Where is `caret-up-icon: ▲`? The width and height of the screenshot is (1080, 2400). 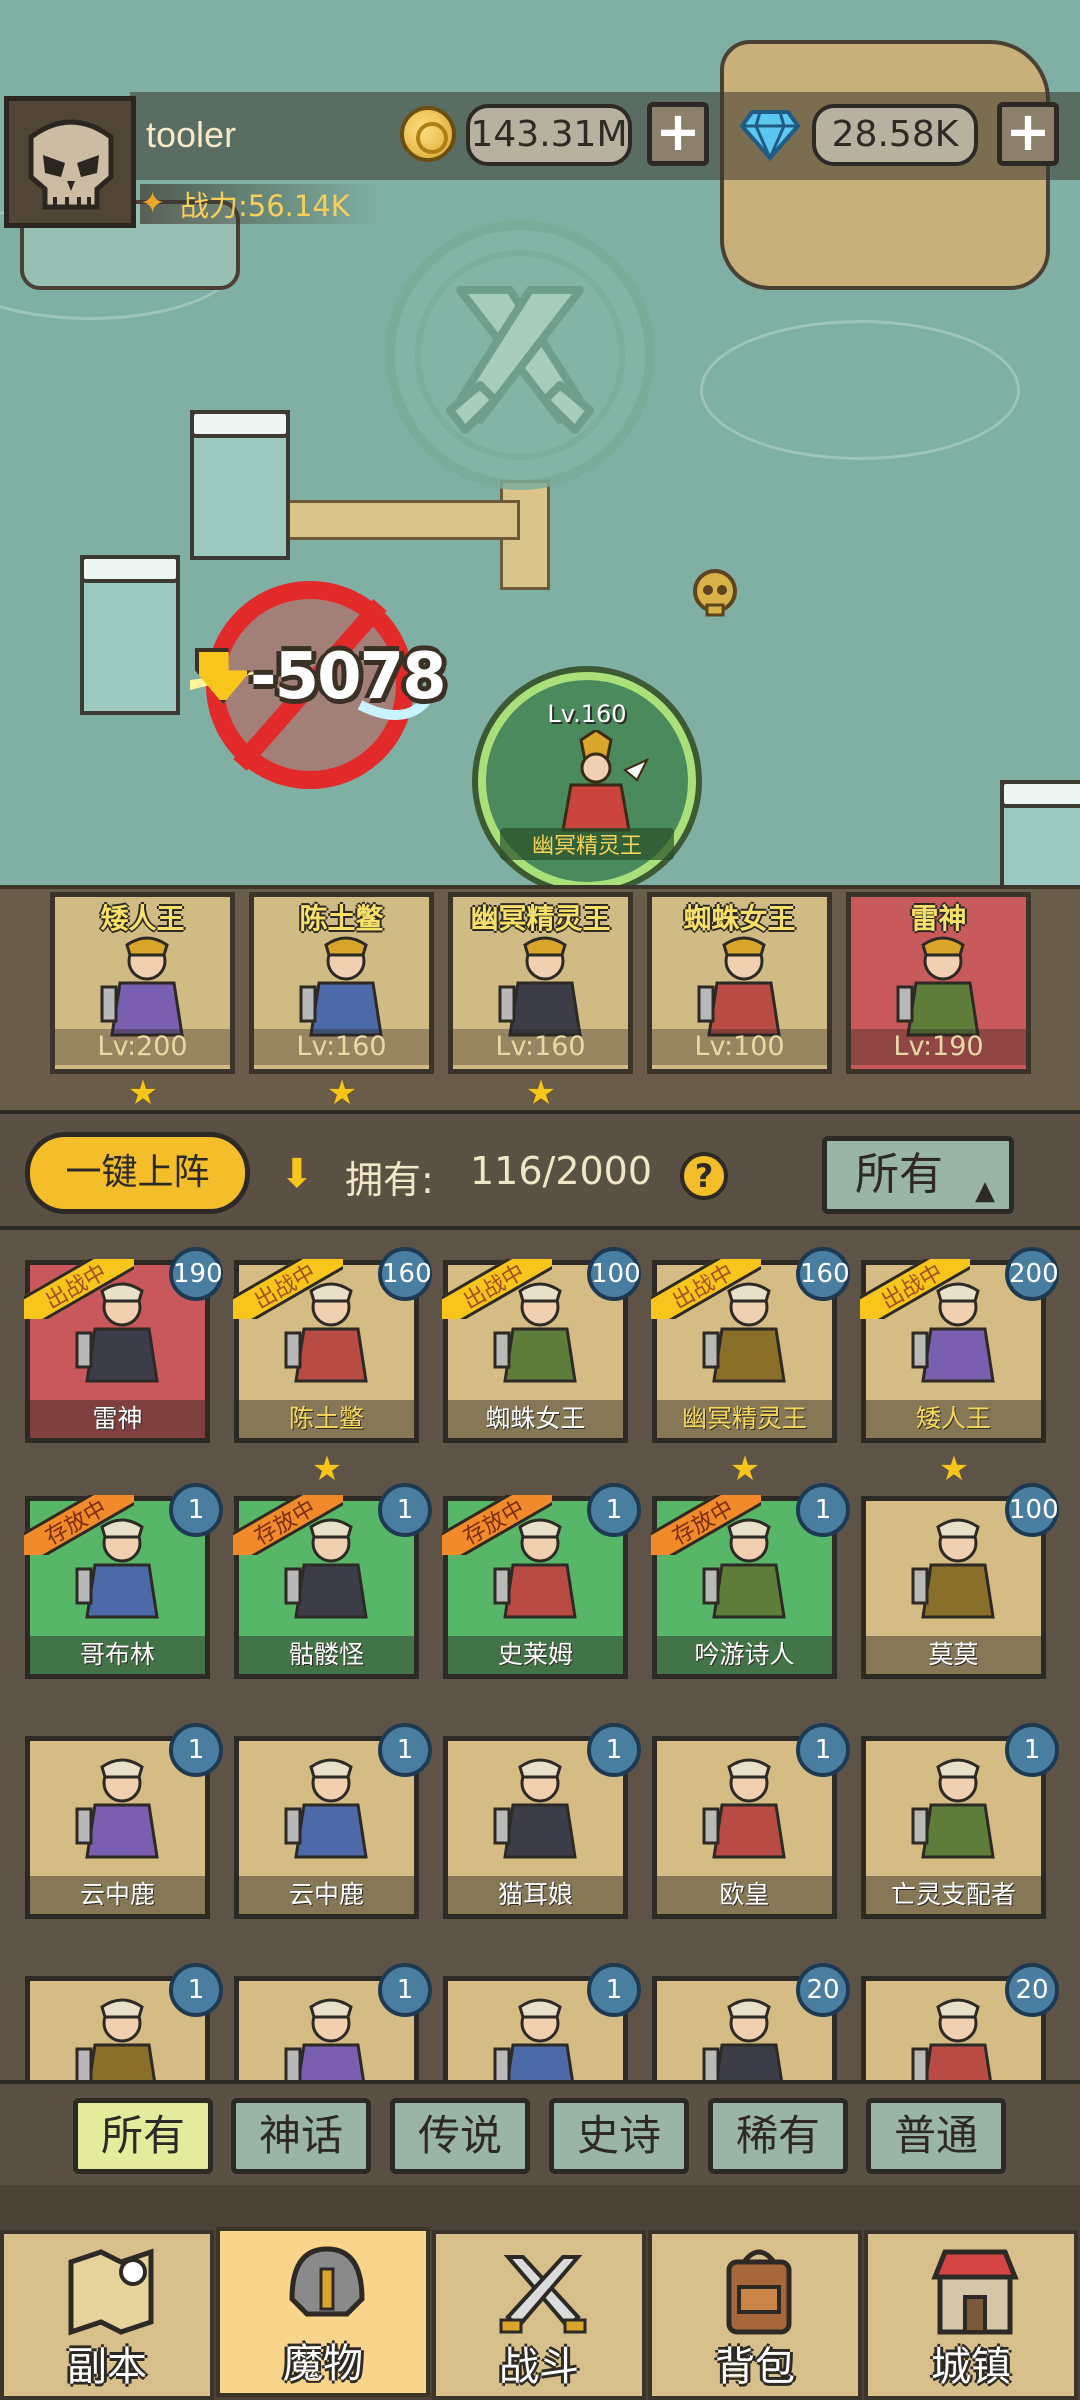
caret-up-icon: ▲ is located at coordinates (985, 1191).